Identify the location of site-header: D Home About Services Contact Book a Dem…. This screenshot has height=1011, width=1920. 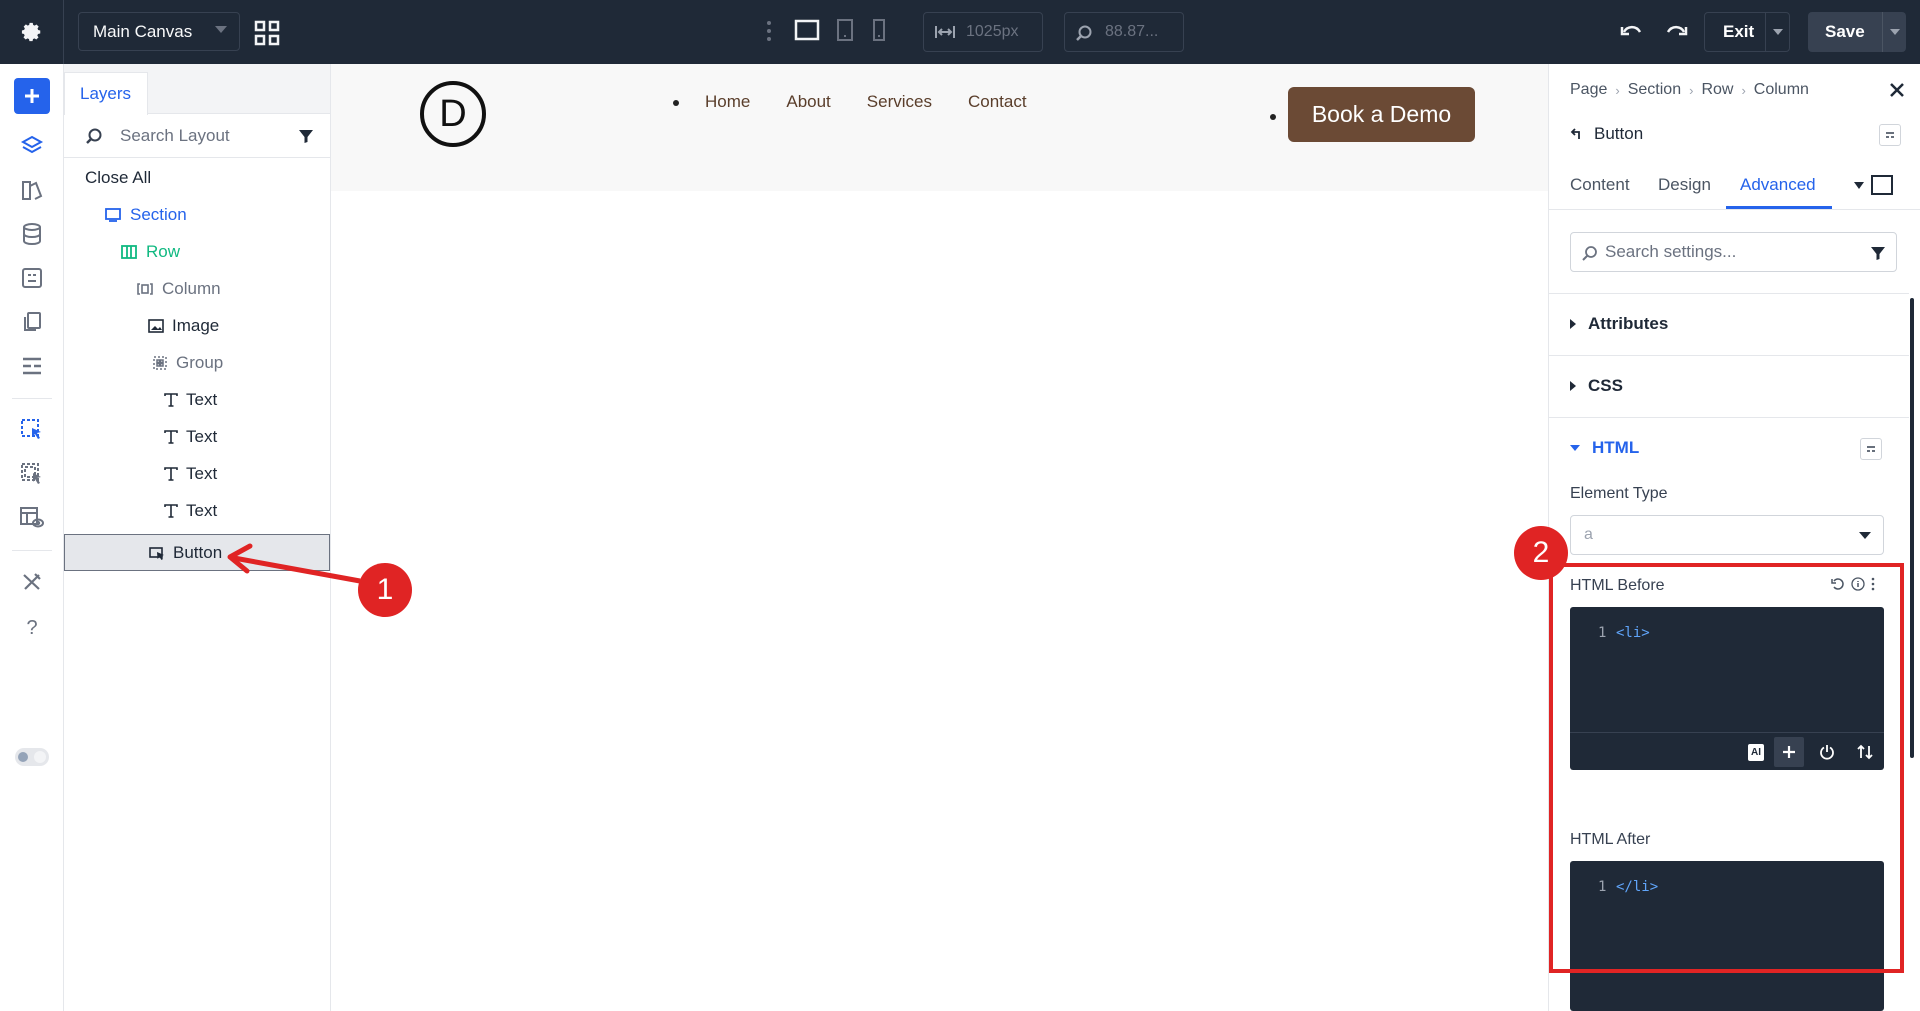
(939, 127).